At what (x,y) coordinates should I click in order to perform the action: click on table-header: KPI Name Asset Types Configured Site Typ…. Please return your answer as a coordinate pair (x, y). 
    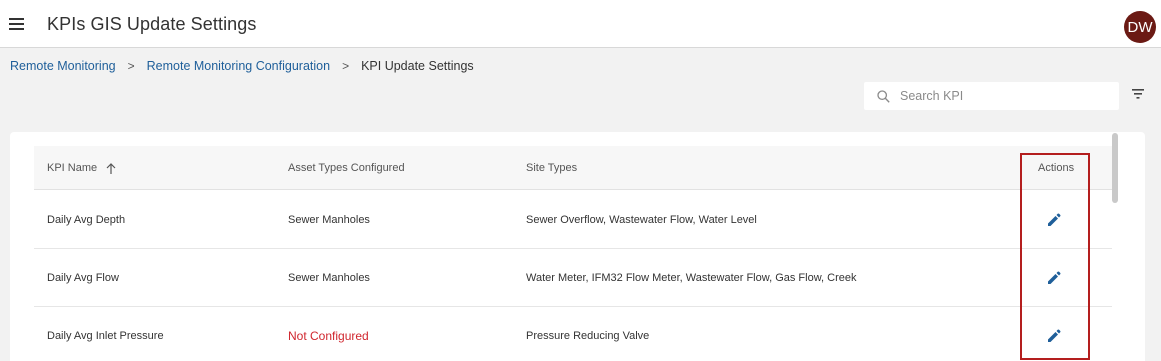
    Looking at the image, I should click on (573, 168).